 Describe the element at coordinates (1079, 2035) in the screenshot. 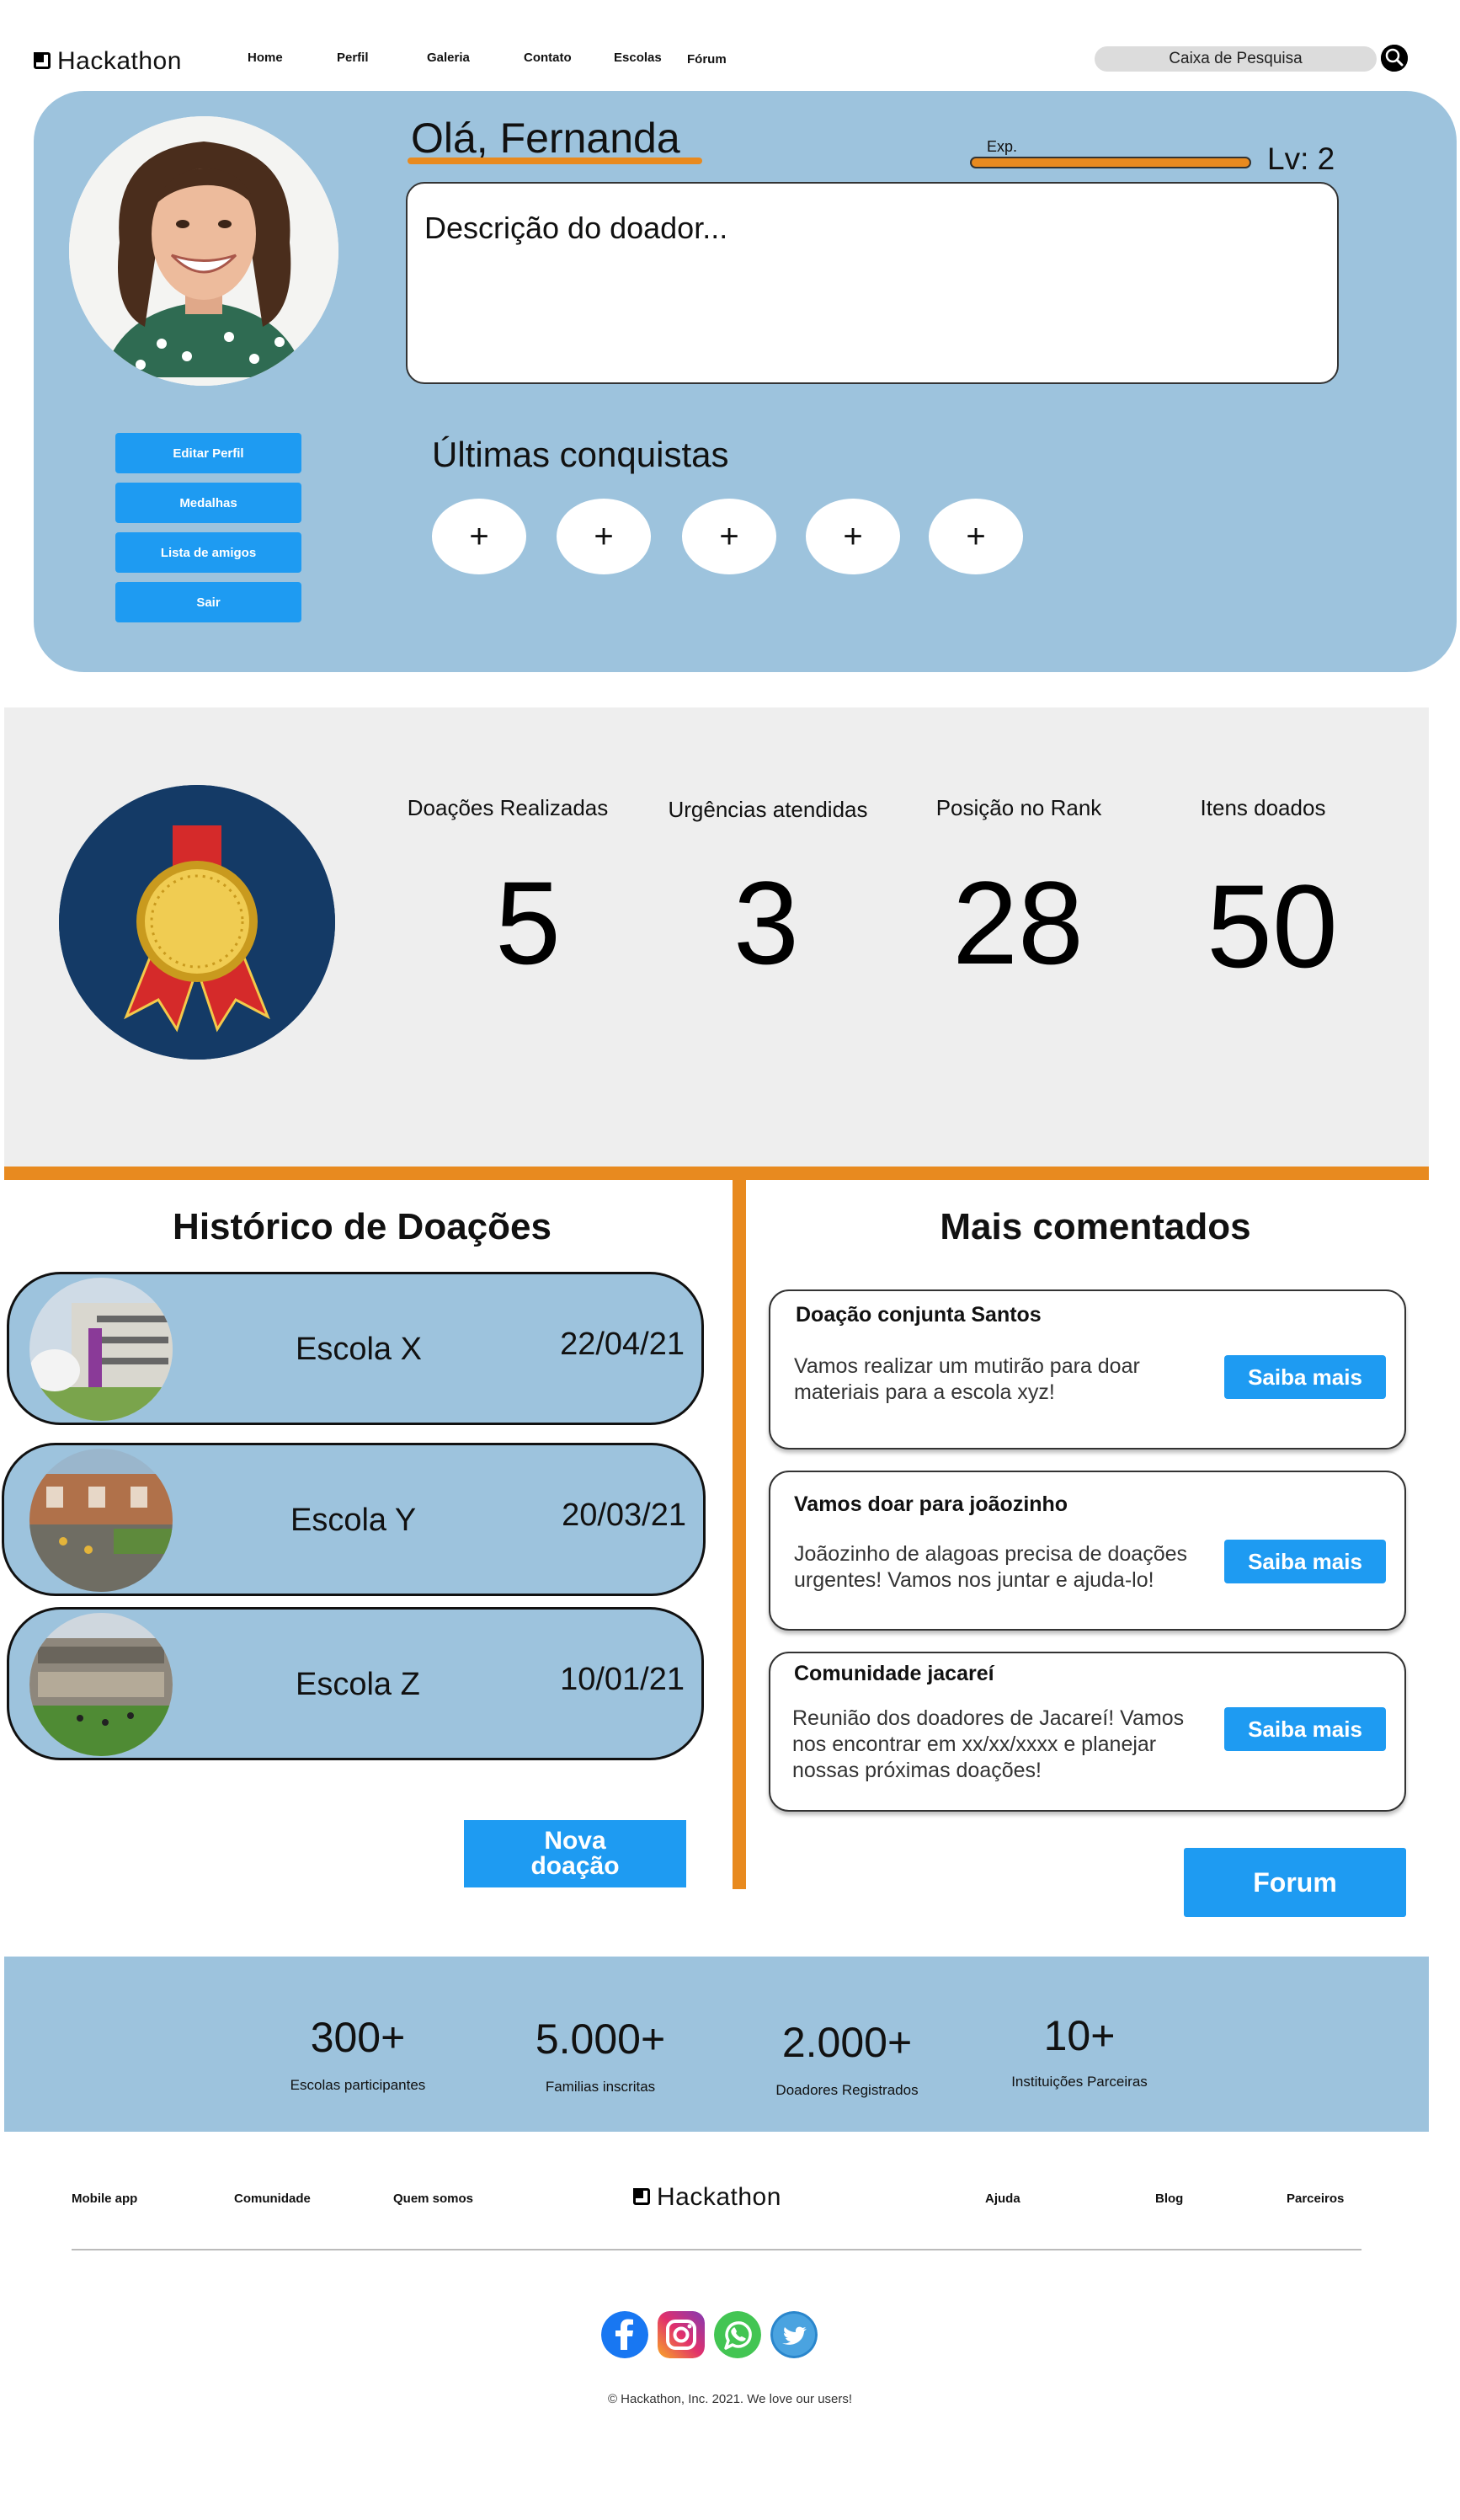

I see `counter-value-institutions: 10+` at that location.